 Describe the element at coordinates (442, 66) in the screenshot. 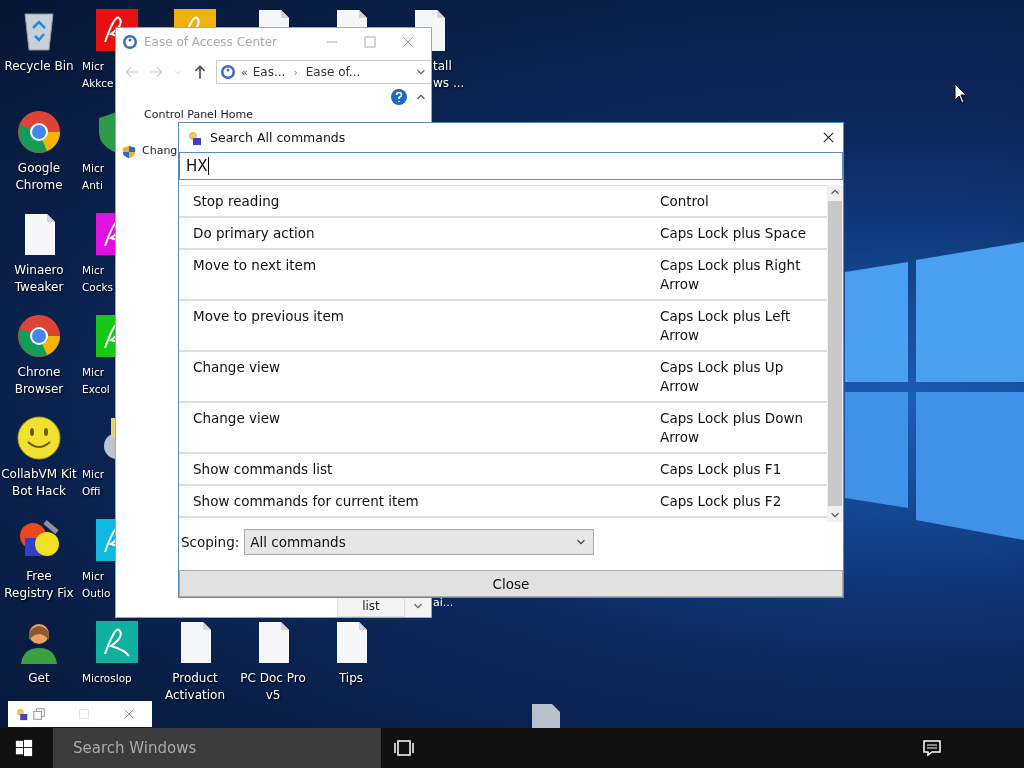

I see `icon-label: tall` at that location.